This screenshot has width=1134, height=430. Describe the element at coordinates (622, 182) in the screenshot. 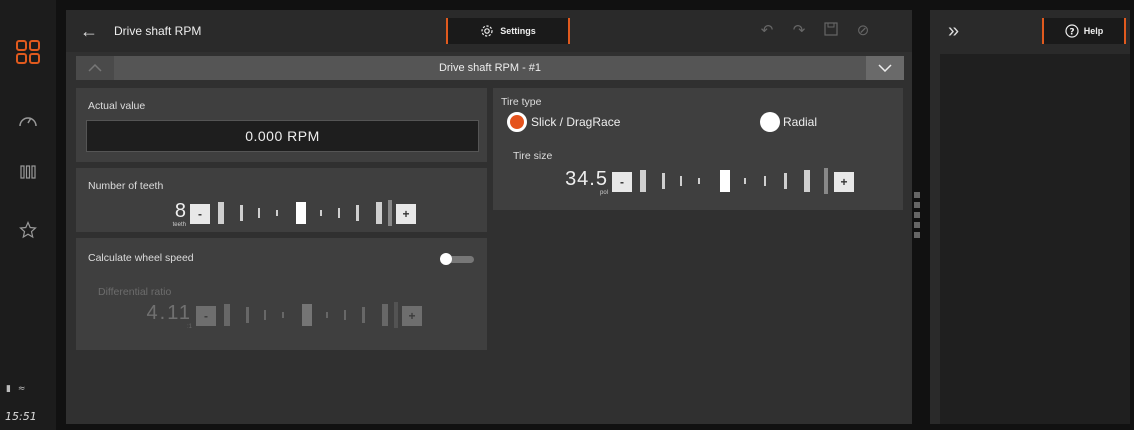

I see `tire-minus-button: -` at that location.